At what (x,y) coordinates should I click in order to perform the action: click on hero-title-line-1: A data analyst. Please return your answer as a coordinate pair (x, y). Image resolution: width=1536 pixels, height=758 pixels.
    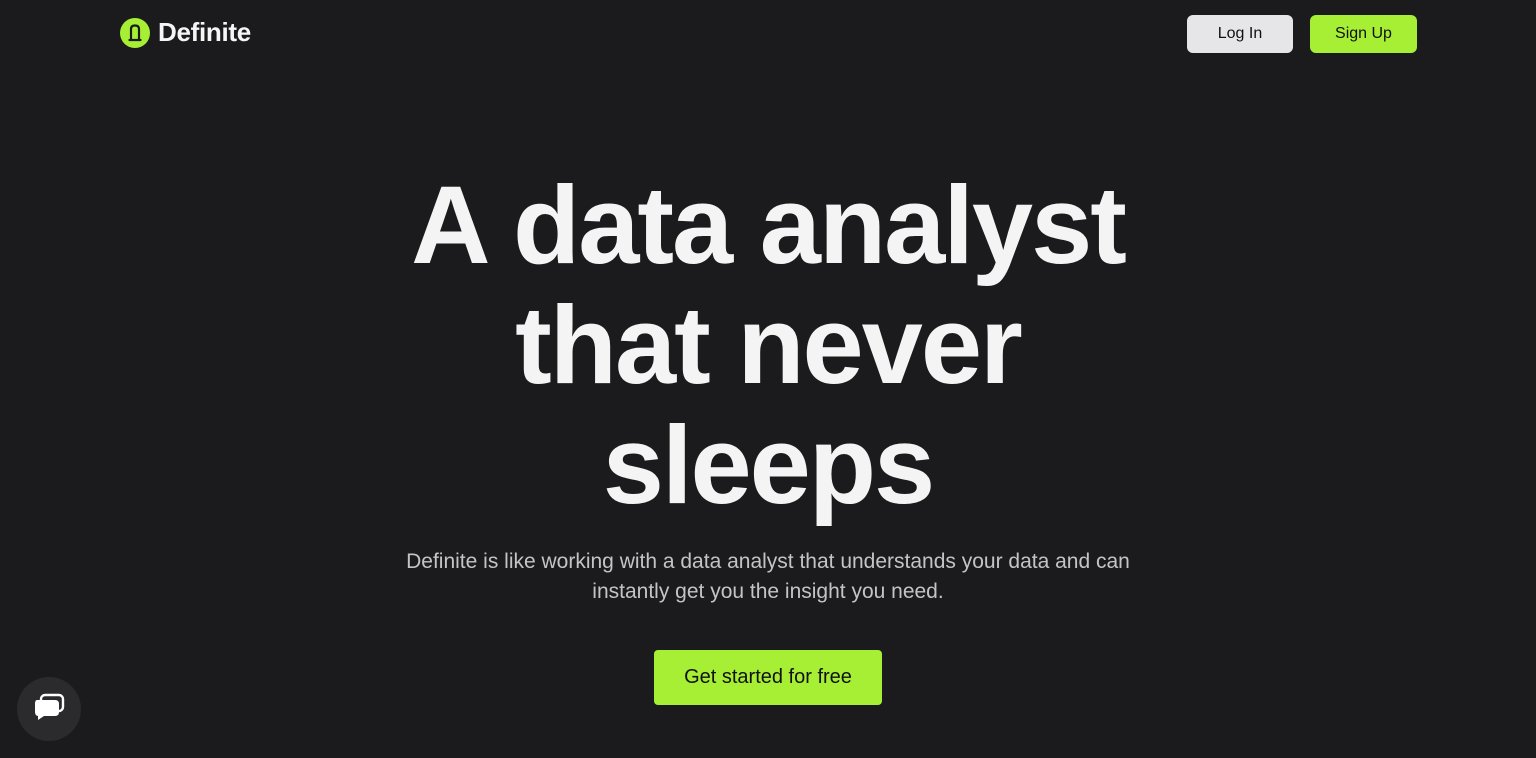
    Looking at the image, I should click on (769, 225).